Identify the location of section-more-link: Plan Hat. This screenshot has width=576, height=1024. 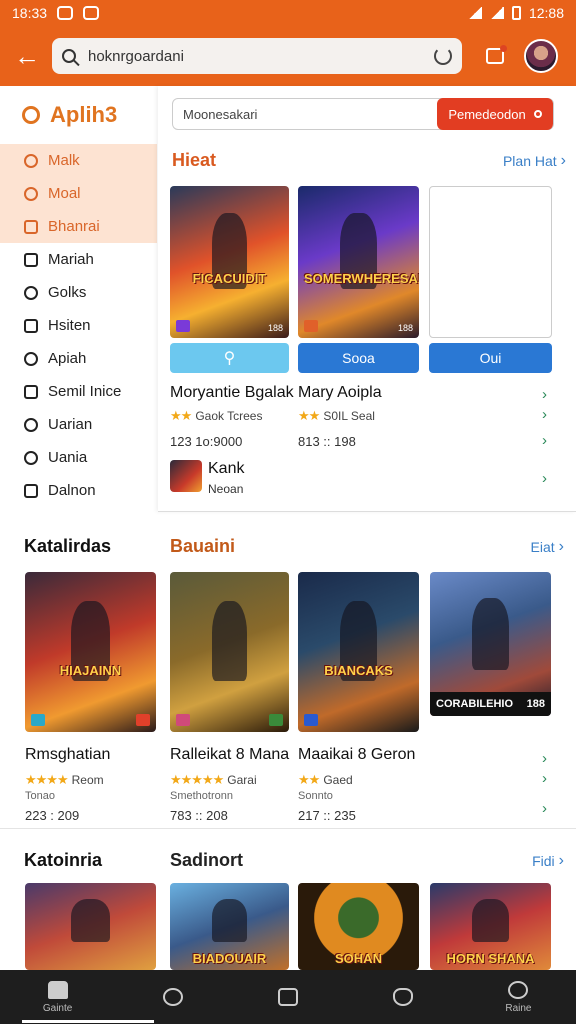
(530, 161).